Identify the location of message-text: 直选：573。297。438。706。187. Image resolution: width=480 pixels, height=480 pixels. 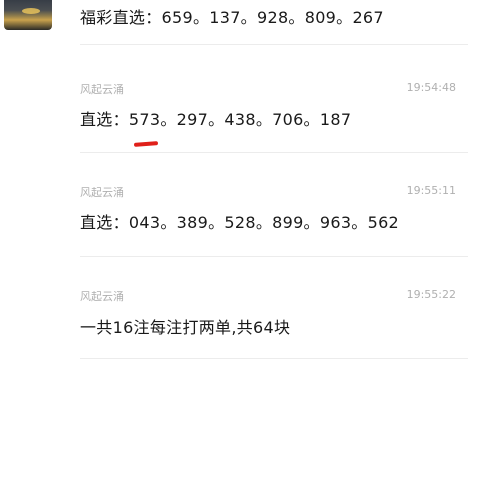
(215, 118).